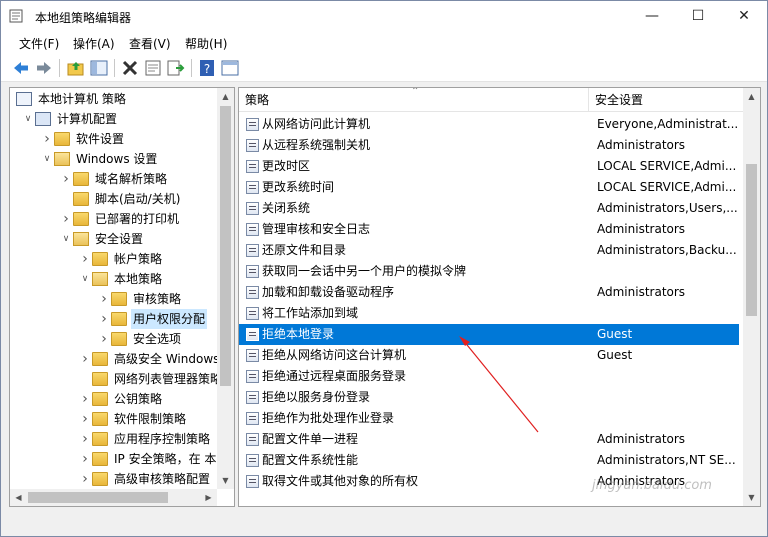 The image size is (768, 537). Describe the element at coordinates (230, 68) in the screenshot. I see `filter-view-icon` at that location.